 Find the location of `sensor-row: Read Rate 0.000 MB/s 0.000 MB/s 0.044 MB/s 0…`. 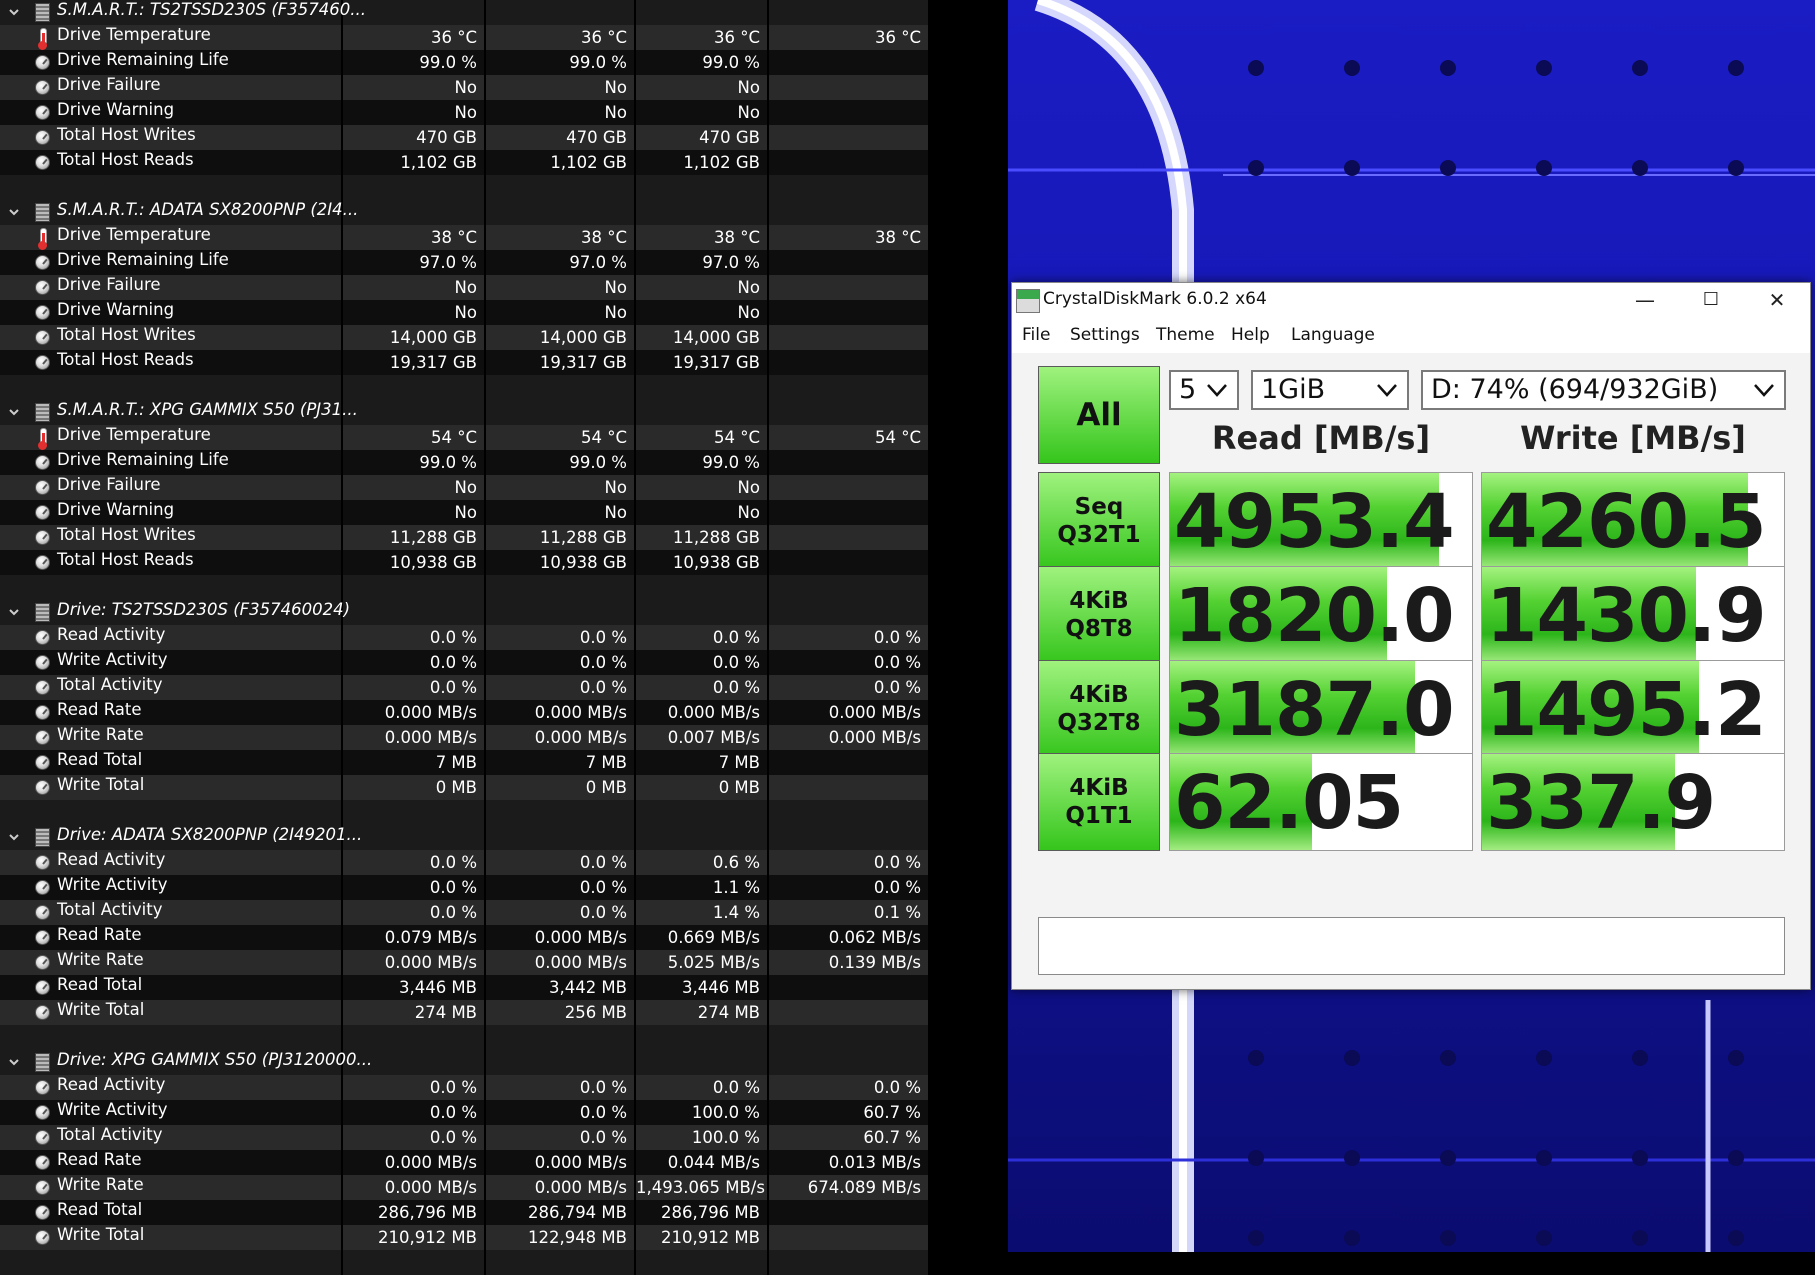

sensor-row: Read Rate 0.000 MB/s 0.000 MB/s 0.044 MB/s 0… is located at coordinates (464, 1162).